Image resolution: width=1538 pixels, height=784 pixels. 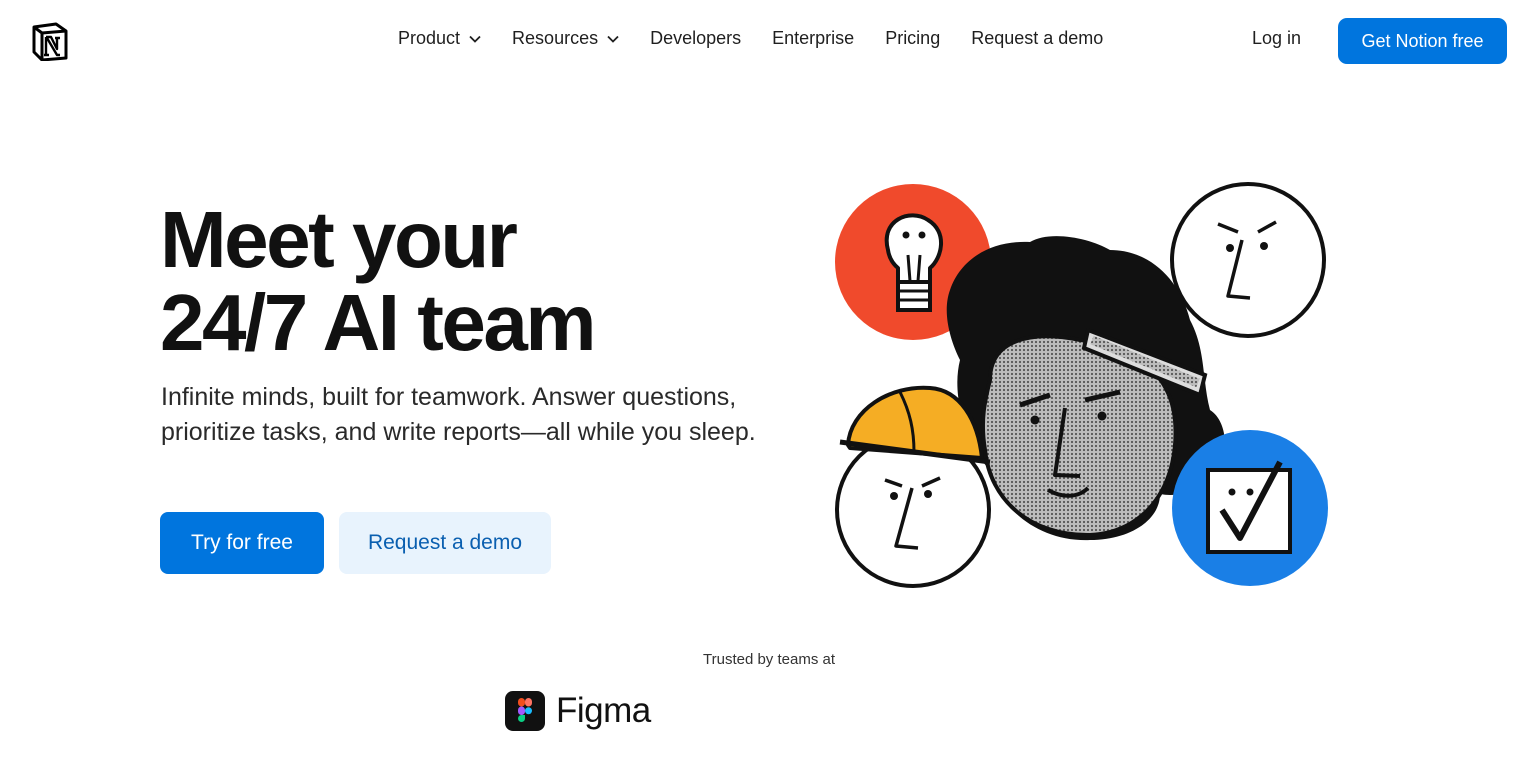 What do you see at coordinates (50, 41) in the screenshot?
I see `notion-logo-icon` at bounding box center [50, 41].